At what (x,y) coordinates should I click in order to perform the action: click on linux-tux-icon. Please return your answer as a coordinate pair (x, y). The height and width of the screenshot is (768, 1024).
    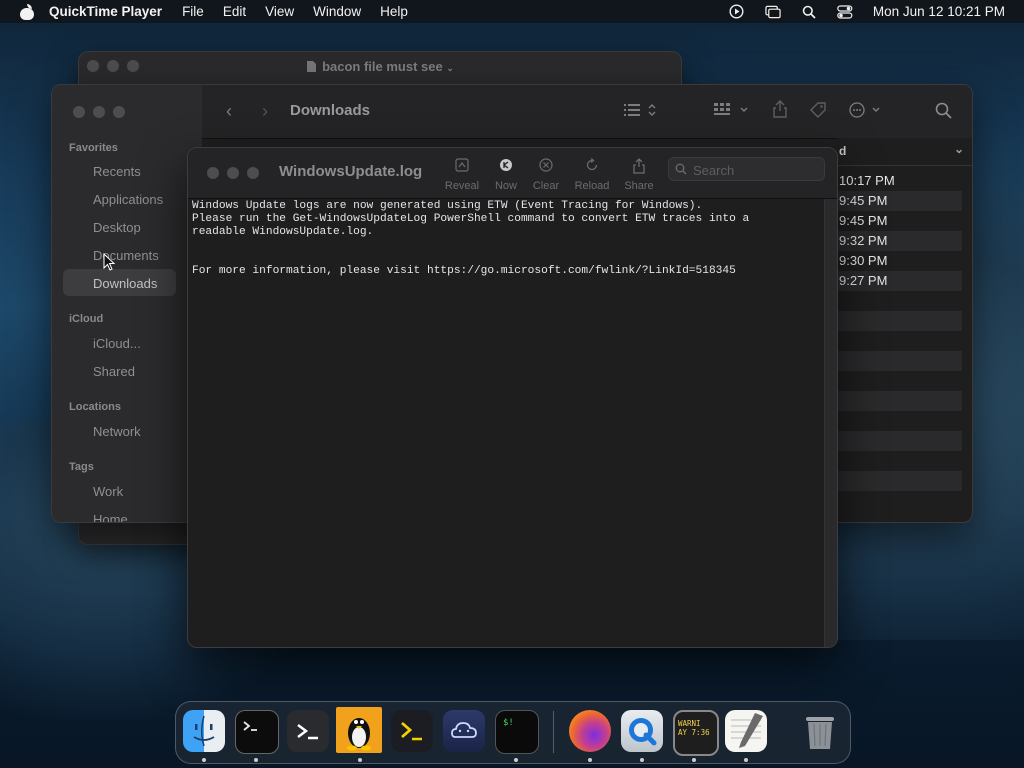
    Looking at the image, I should click on (359, 730).